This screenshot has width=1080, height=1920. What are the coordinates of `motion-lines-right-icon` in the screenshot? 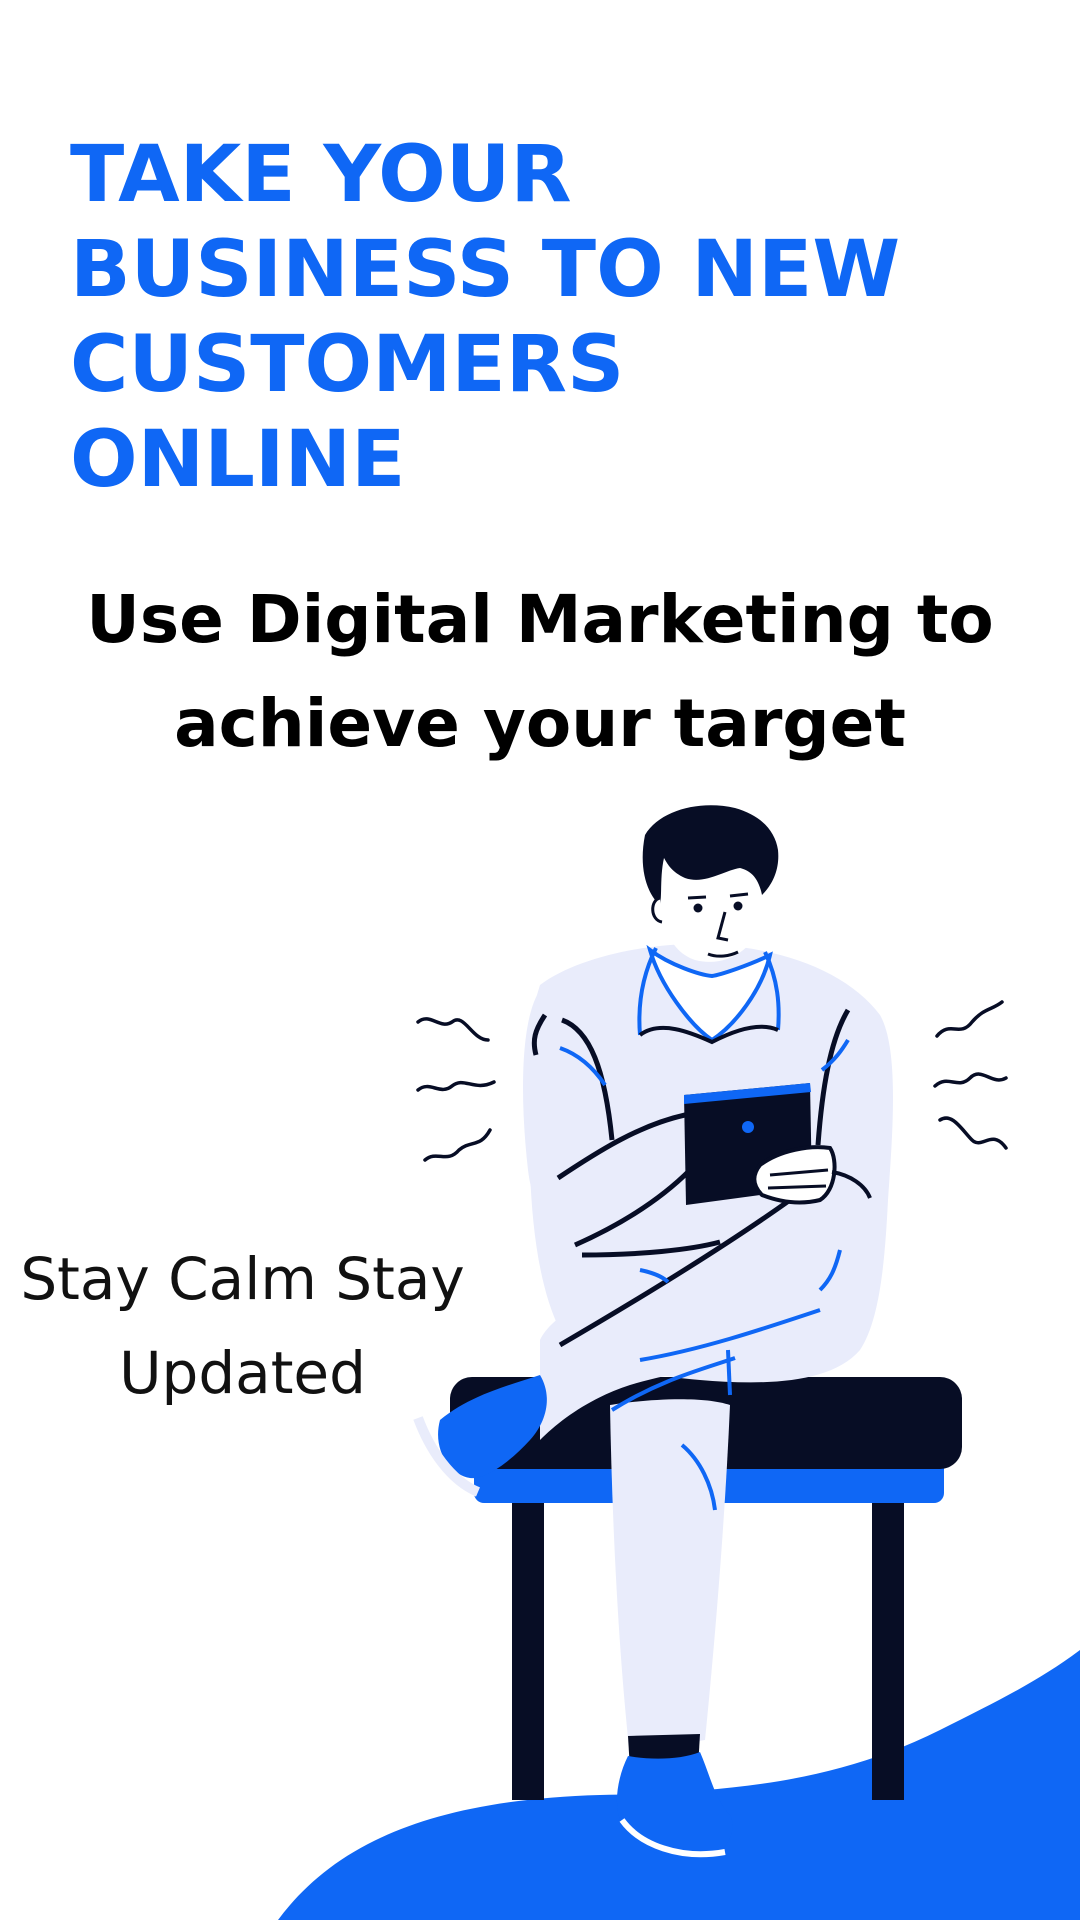 It's located at (970, 1075).